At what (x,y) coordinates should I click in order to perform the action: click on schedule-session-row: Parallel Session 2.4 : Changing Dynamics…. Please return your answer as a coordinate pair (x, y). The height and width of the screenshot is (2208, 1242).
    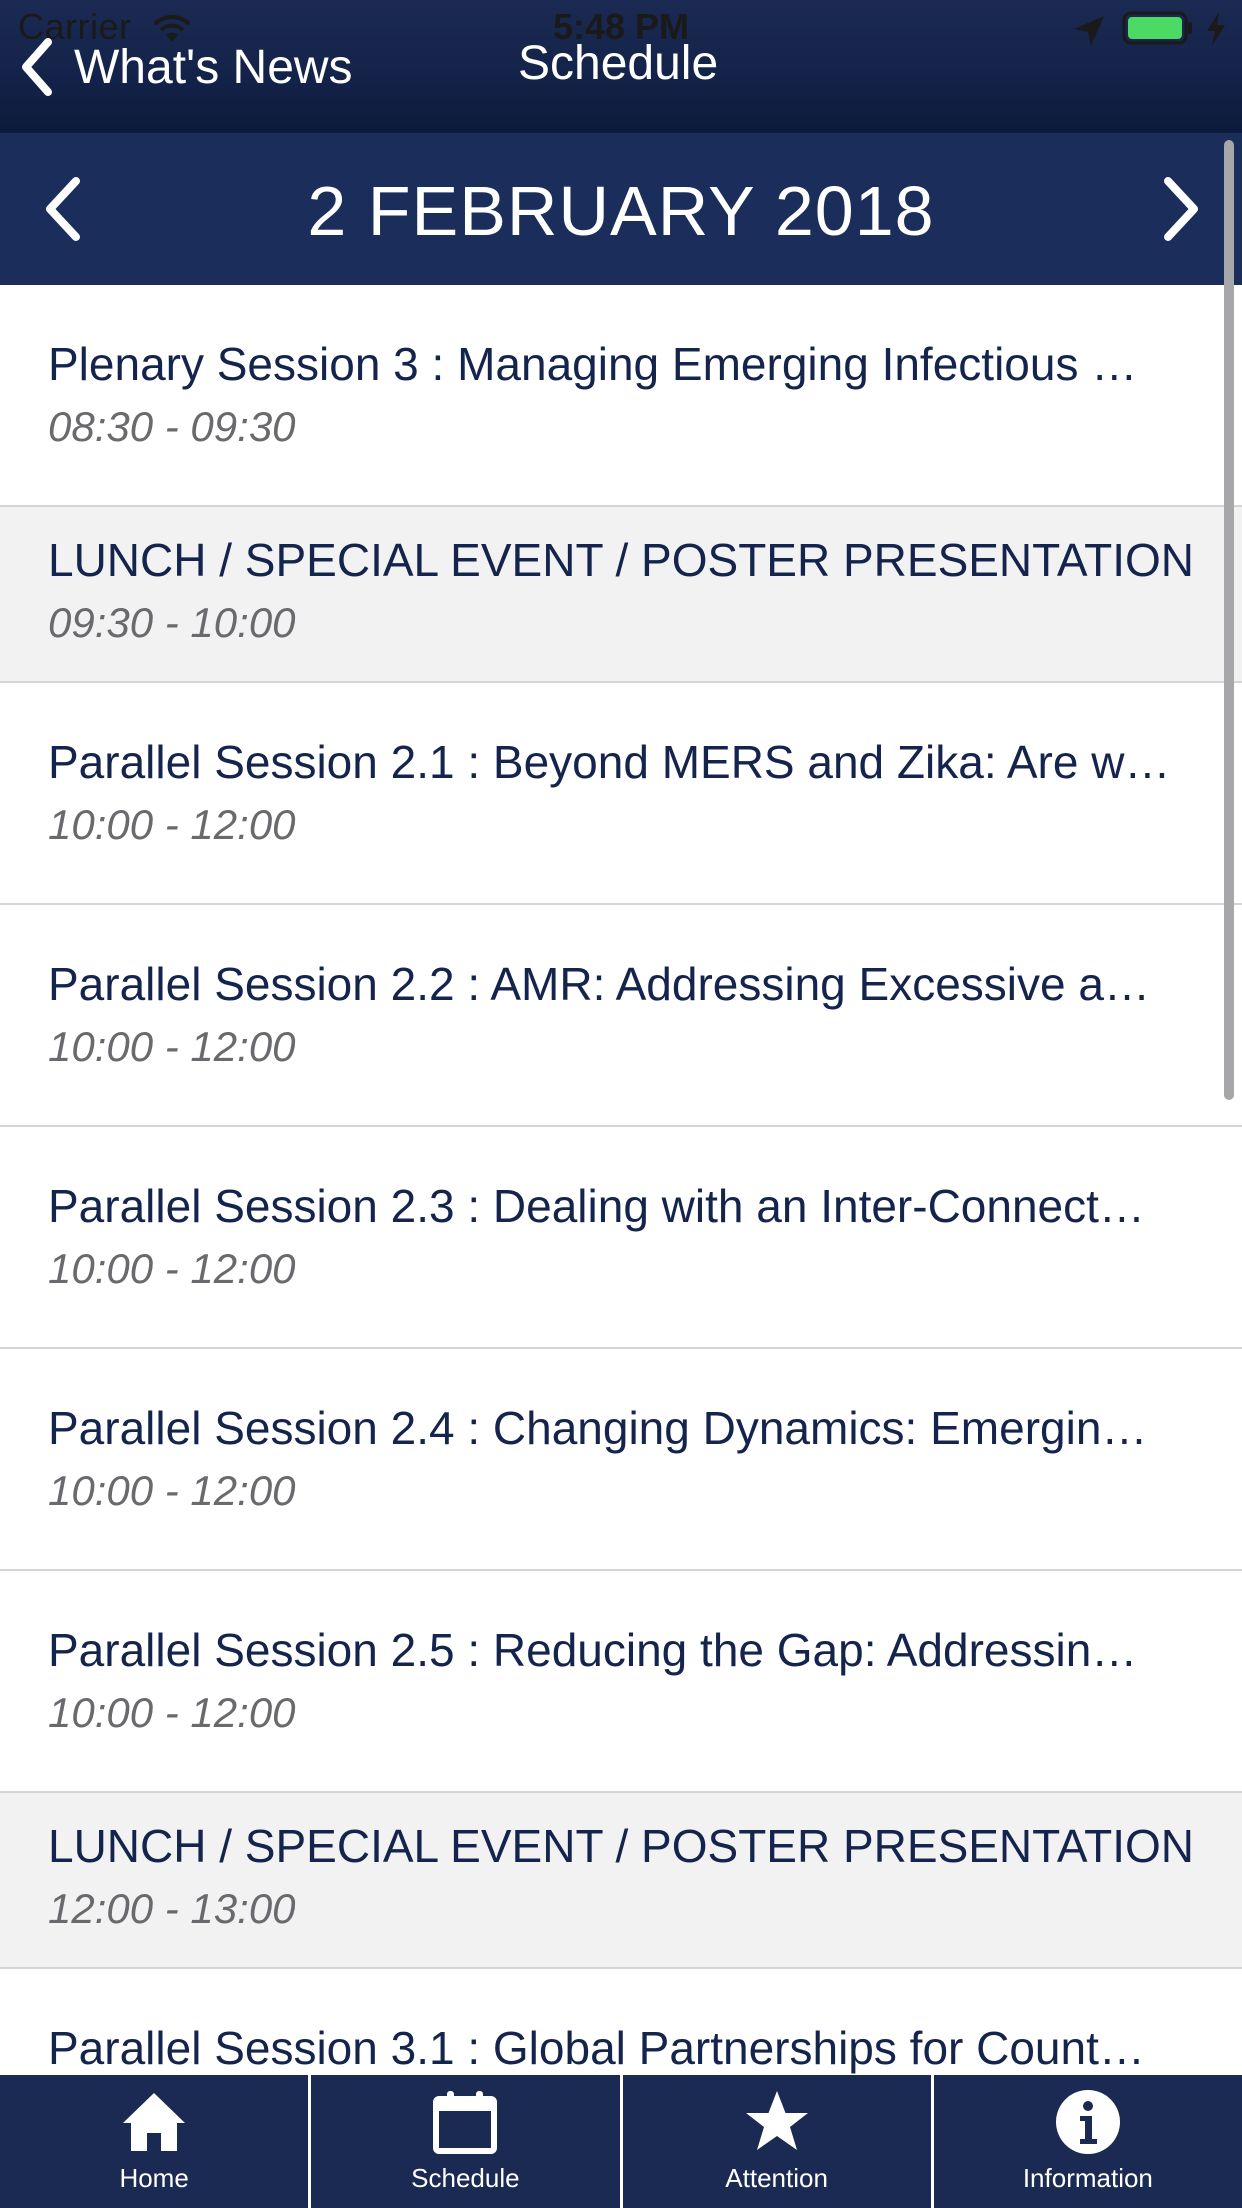
    Looking at the image, I should click on (621, 1460).